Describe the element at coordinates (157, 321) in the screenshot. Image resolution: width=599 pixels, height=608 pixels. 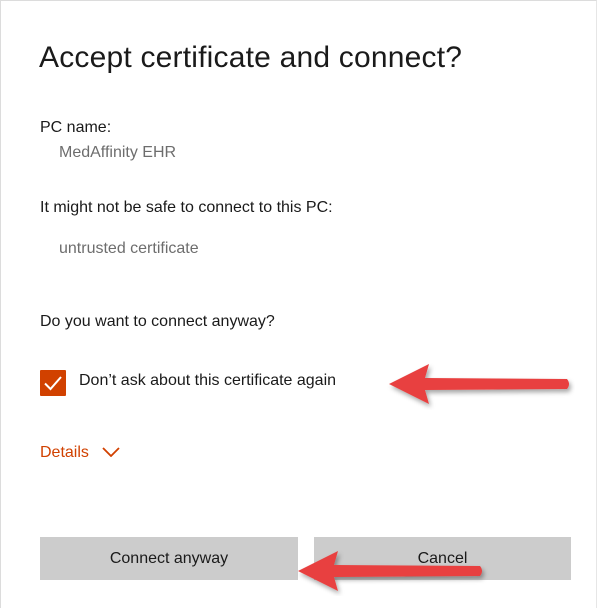
I see `connect-question: Do you want to connect anyway?` at that location.